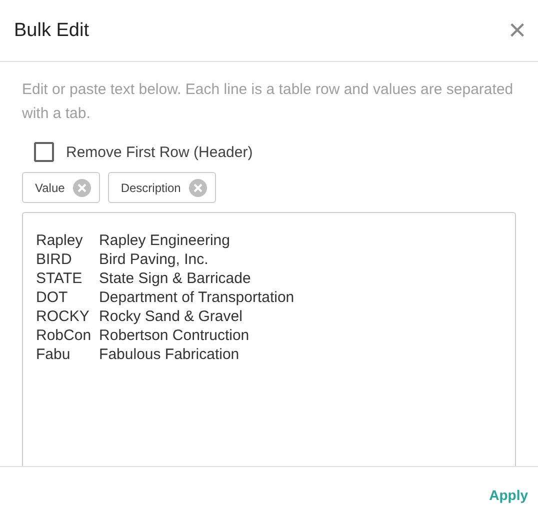 The height and width of the screenshot is (514, 538). What do you see at coordinates (517, 31) in the screenshot?
I see `close-button: ×` at bounding box center [517, 31].